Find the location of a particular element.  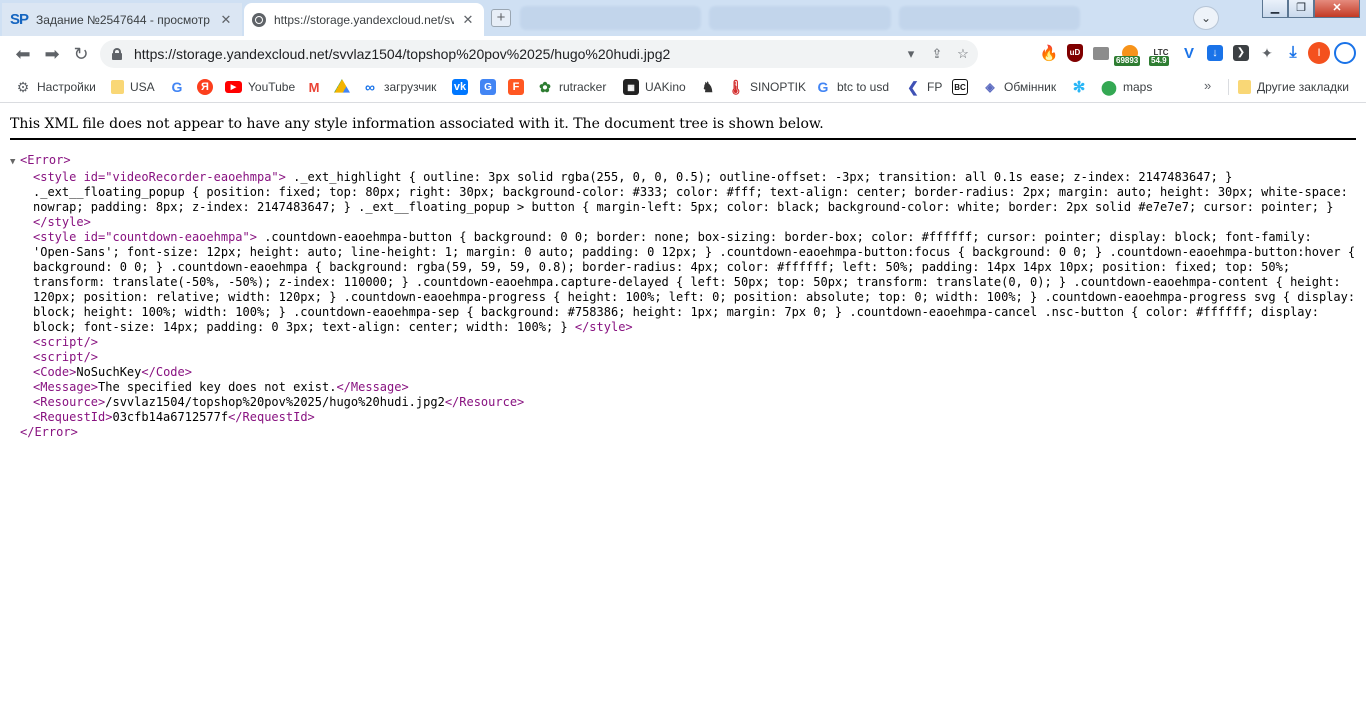

dark-extension-icon: ❯ is located at coordinates (1241, 53).